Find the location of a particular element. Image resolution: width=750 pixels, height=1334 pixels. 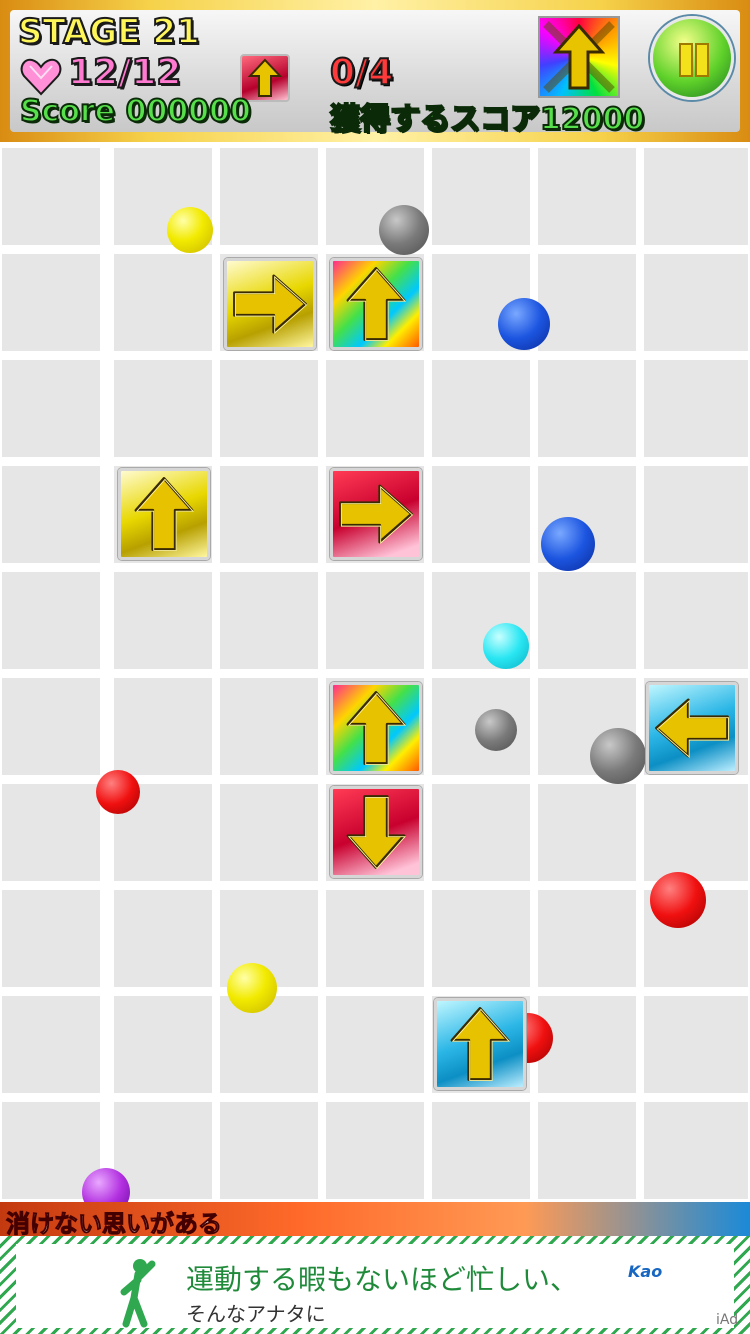

tile-yellow-up is located at coordinates (164, 514).